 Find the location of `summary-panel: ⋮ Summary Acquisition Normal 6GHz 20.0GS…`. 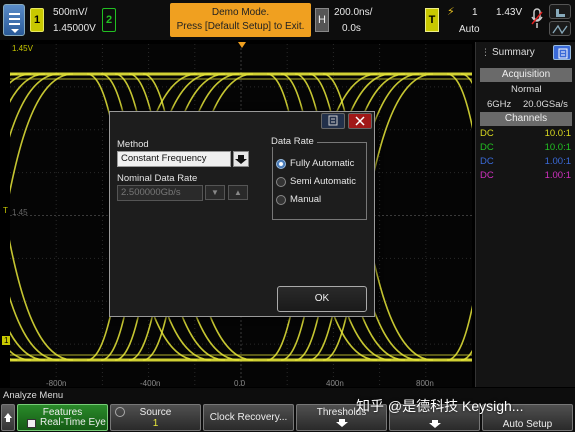

summary-panel: ⋮ Summary Acquisition Normal 6GHz 20.0GS… is located at coordinates (525, 214).